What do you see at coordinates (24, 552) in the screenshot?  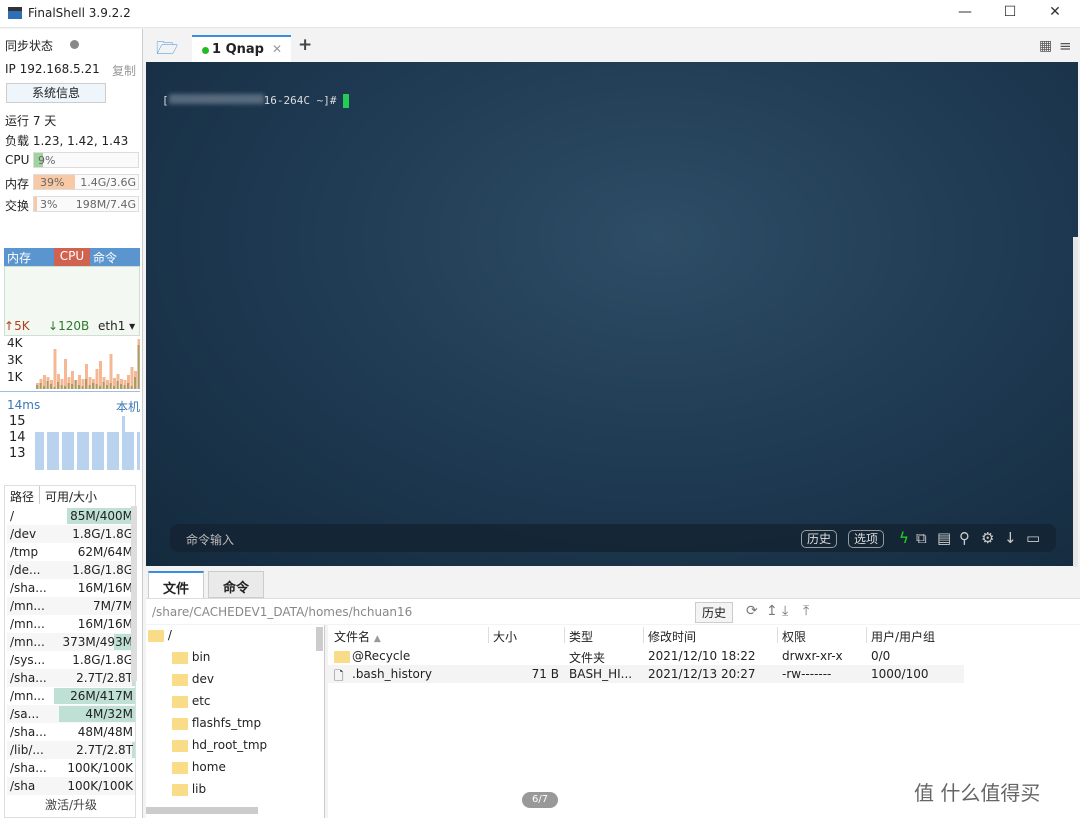 I see `disk-path: /tmp` at bounding box center [24, 552].